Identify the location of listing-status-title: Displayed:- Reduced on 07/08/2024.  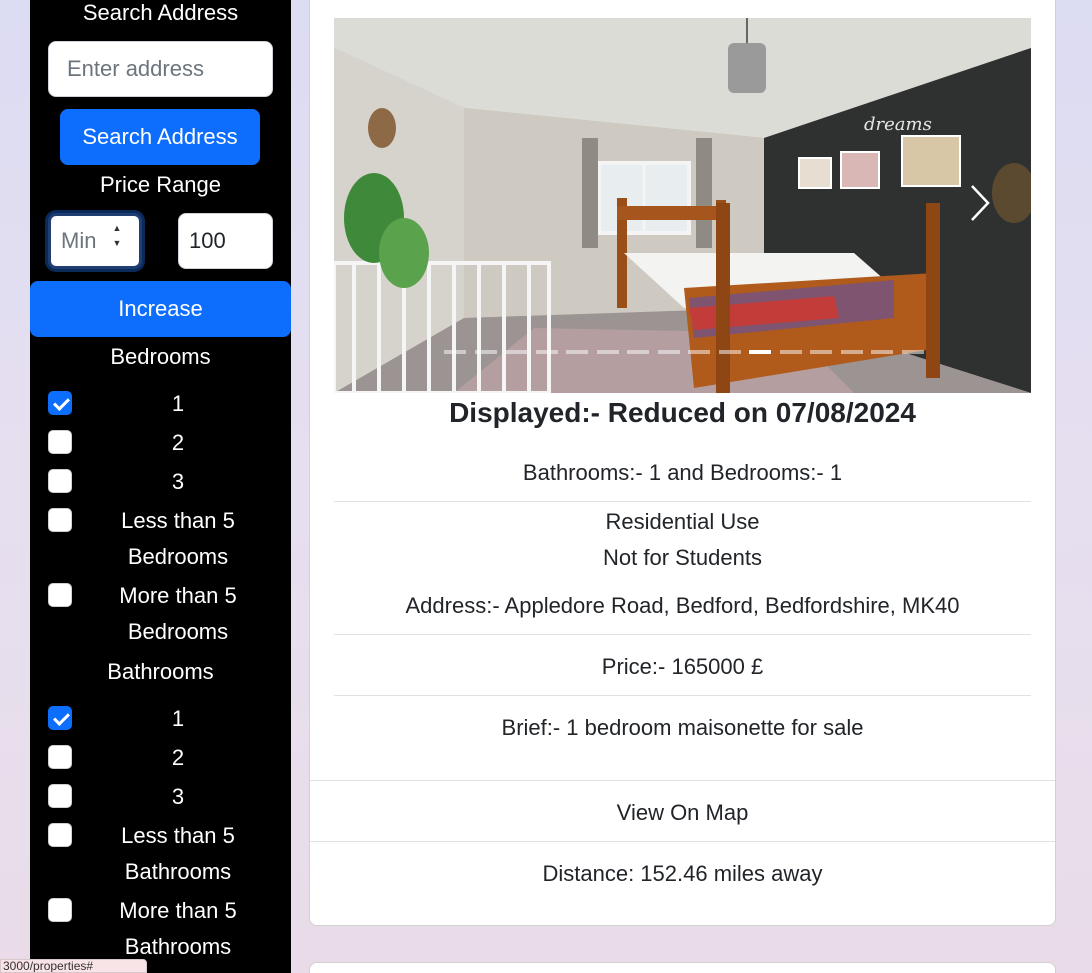
(682, 412).